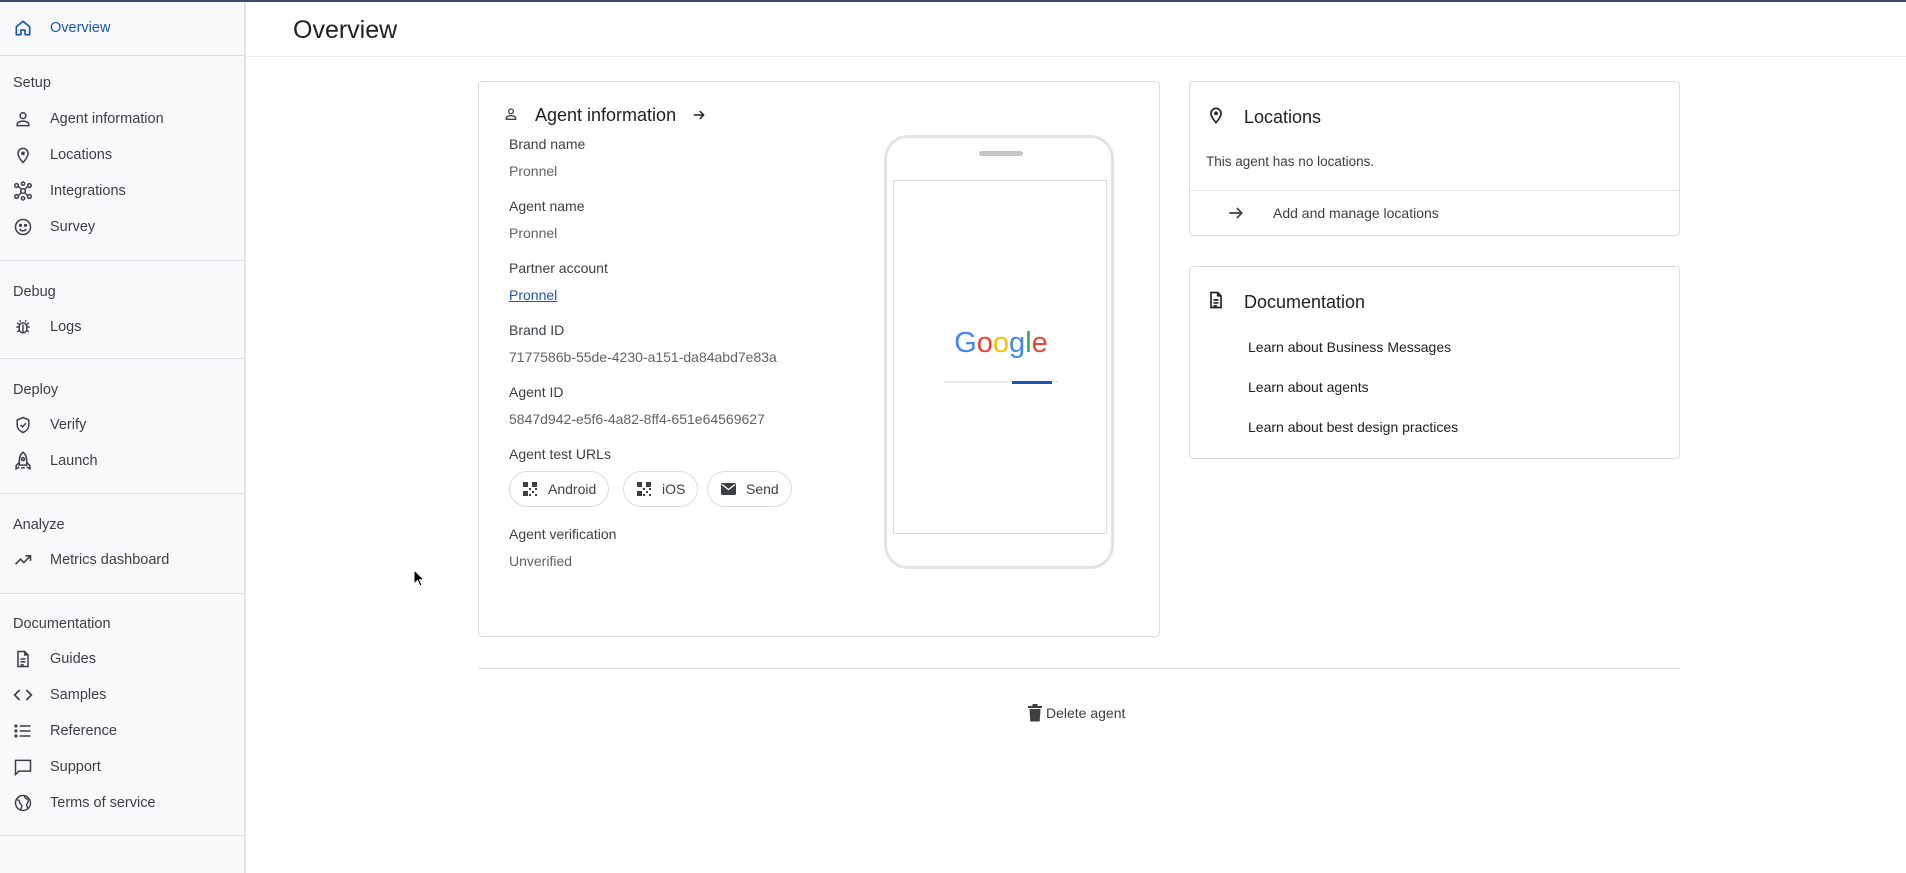 This screenshot has height=873, width=1906. What do you see at coordinates (533, 295) in the screenshot?
I see `partner-account-link: Pronnel` at bounding box center [533, 295].